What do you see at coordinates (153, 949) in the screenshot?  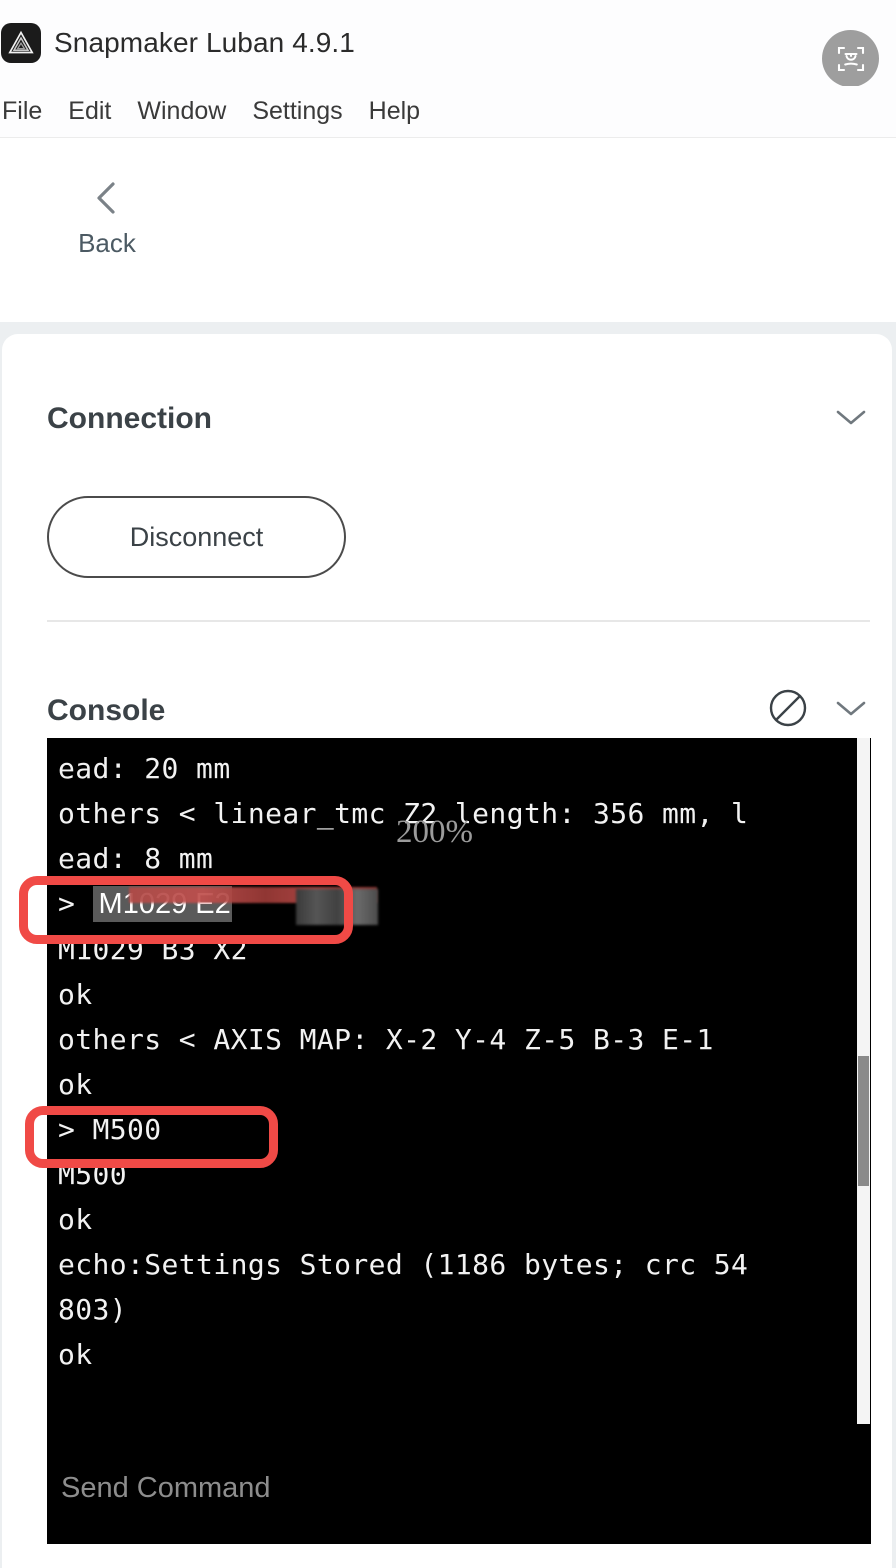 I see `console-line: M1029 B3 X2` at bounding box center [153, 949].